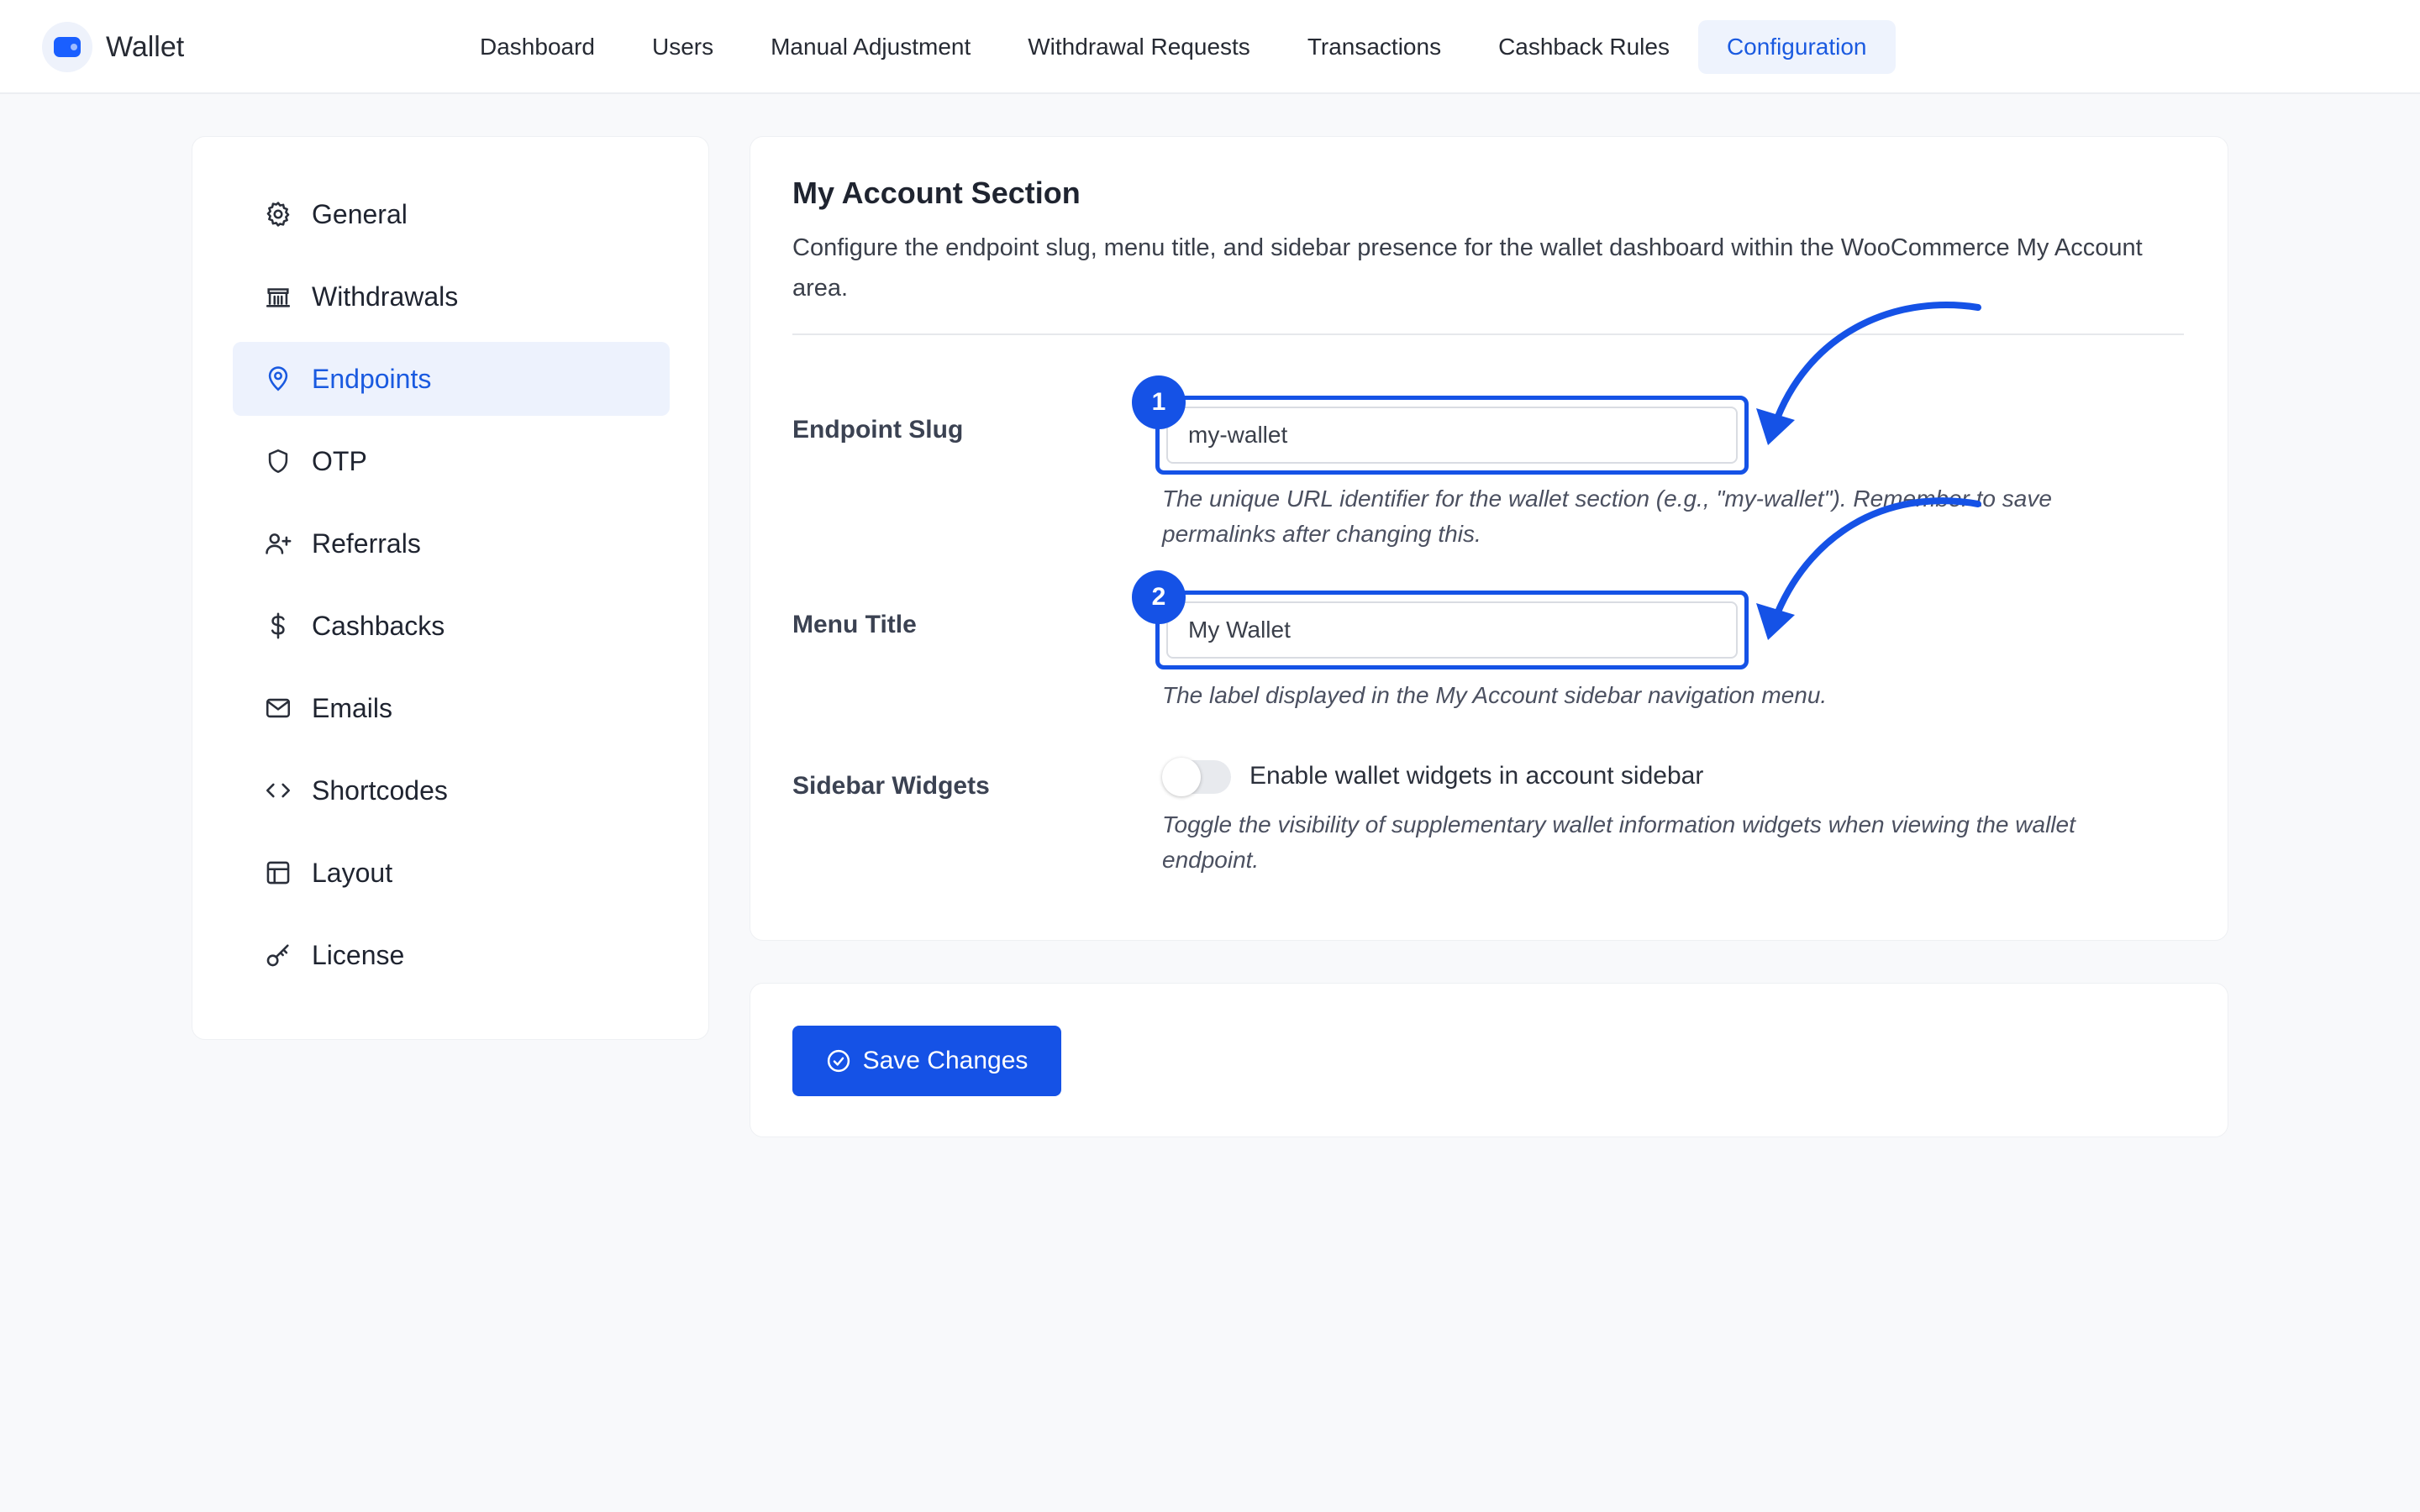 This screenshot has width=2420, height=1512. I want to click on endpoint-slug-highlight, so click(1452, 435).